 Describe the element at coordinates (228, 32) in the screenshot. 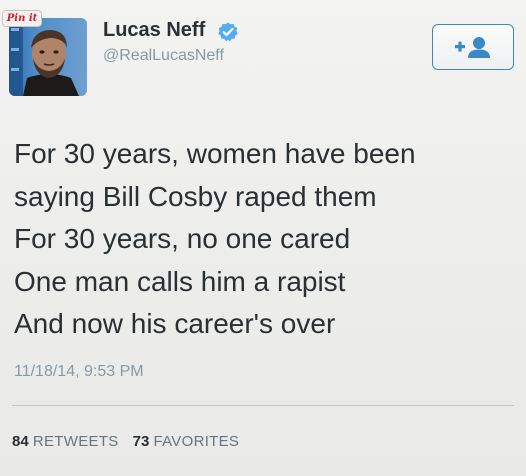

I see `verified-badge-icon` at that location.